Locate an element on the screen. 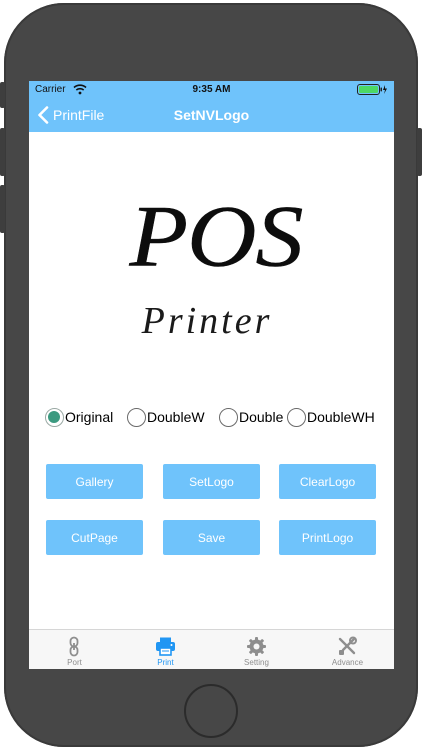  logo-text-pos: POS is located at coordinates (215, 236).